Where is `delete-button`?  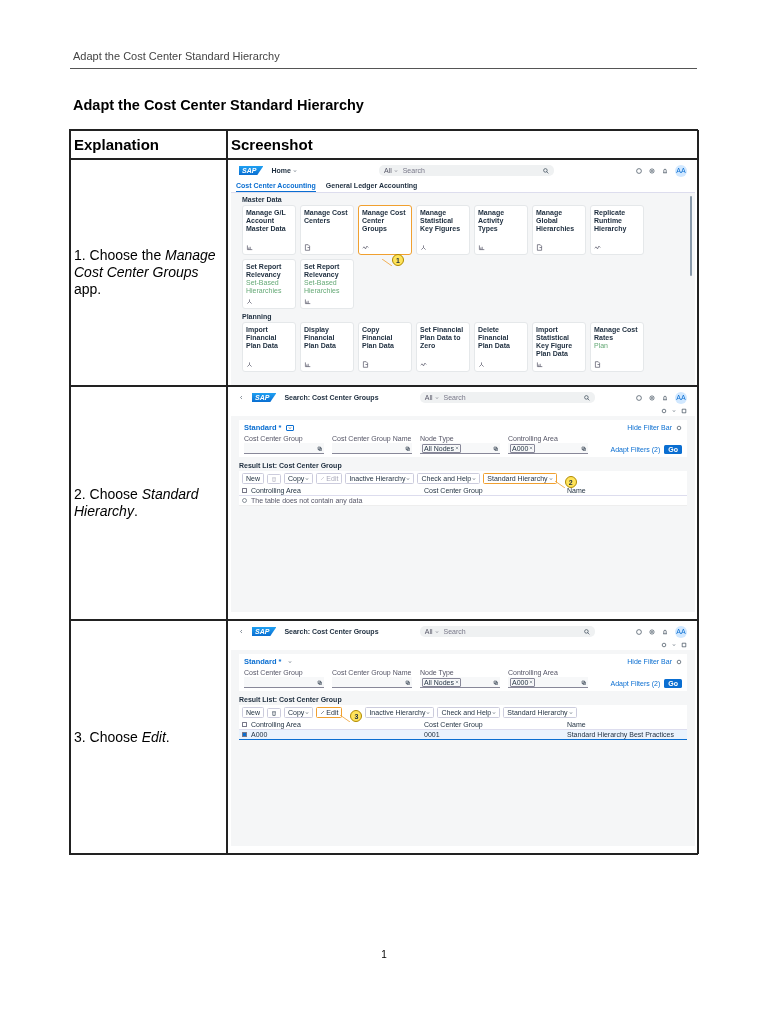 delete-button is located at coordinates (274, 712).